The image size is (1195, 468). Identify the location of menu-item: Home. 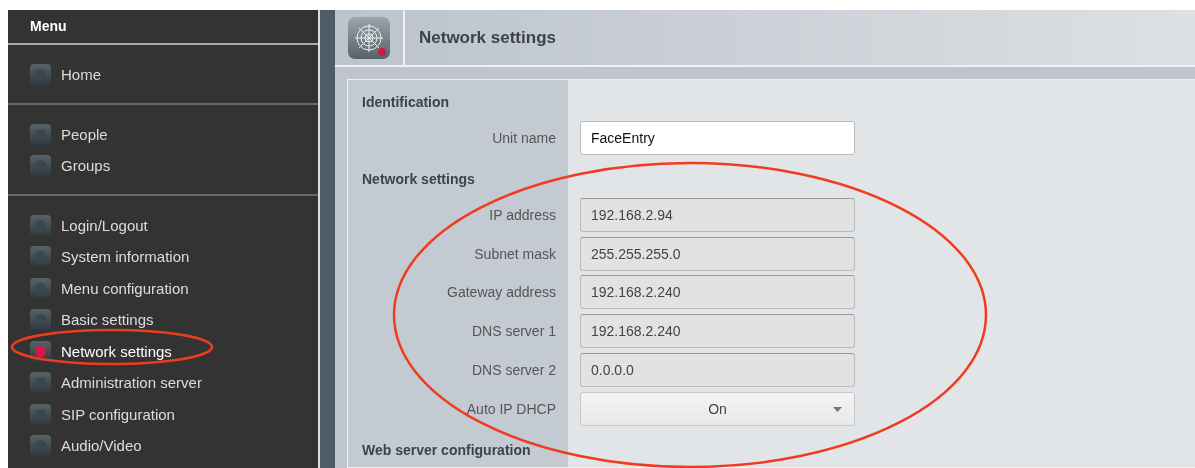
(163, 75).